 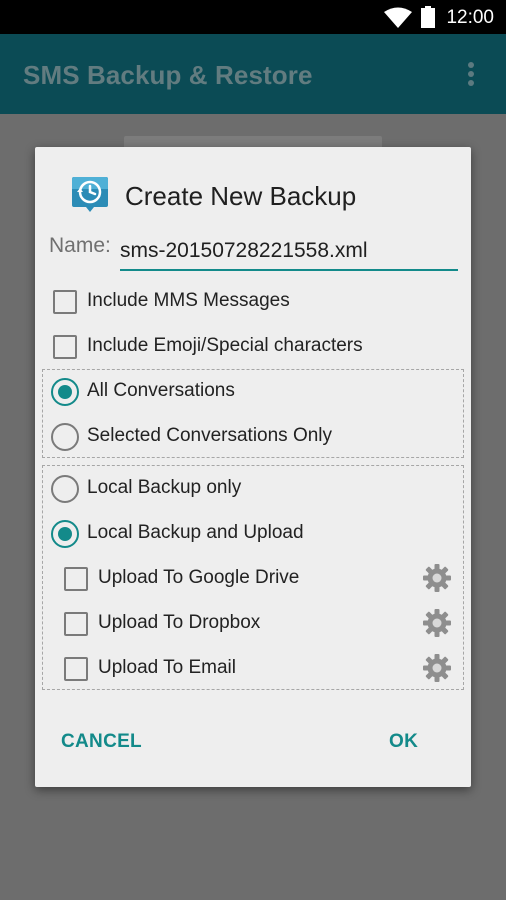 What do you see at coordinates (253, 489) in the screenshot?
I see `local-backup-only-option: Local Backup only` at bounding box center [253, 489].